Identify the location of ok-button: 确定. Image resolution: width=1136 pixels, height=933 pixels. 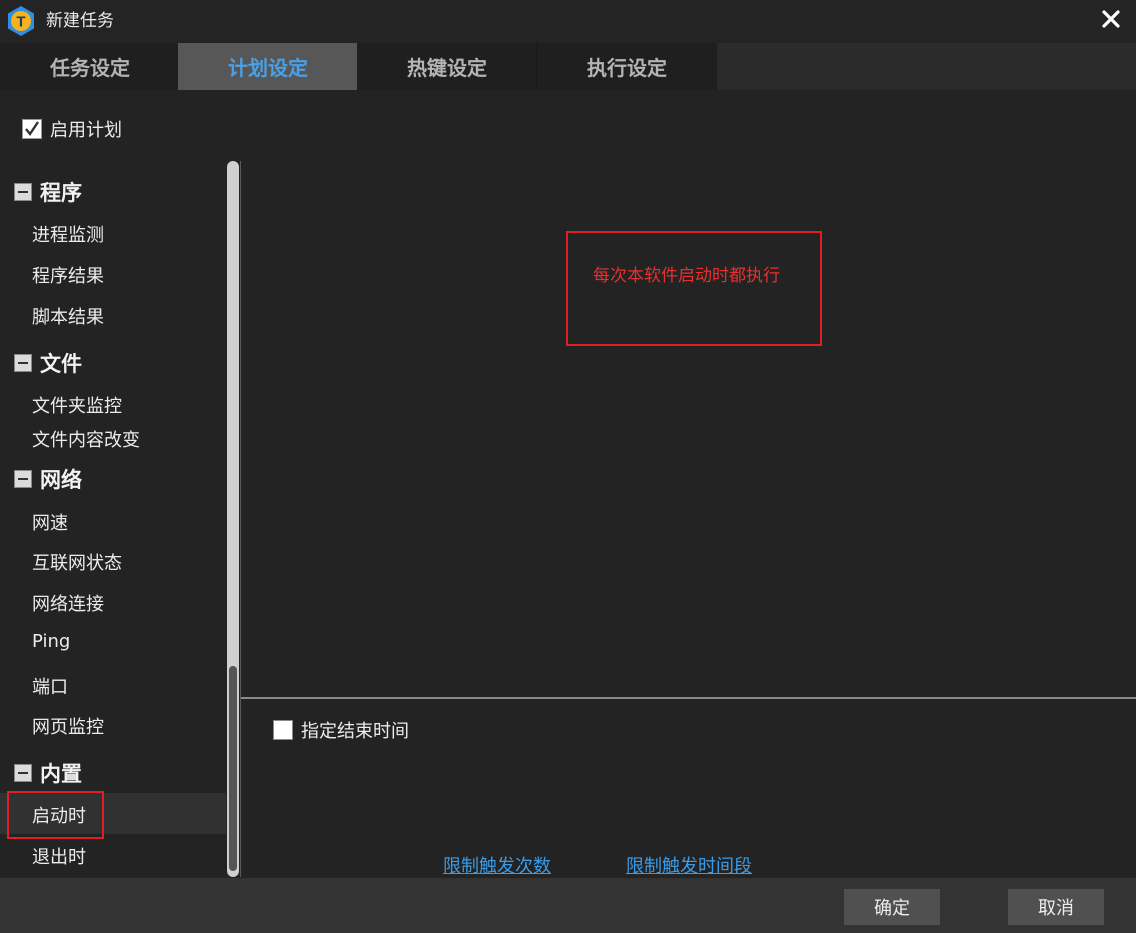
(892, 907).